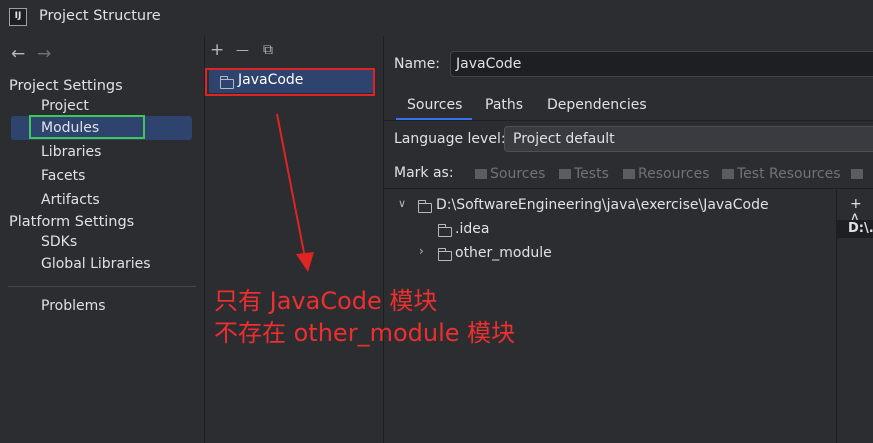 The height and width of the screenshot is (443, 873). What do you see at coordinates (688, 139) in the screenshot?
I see `language-level-dropdown: Project default` at bounding box center [688, 139].